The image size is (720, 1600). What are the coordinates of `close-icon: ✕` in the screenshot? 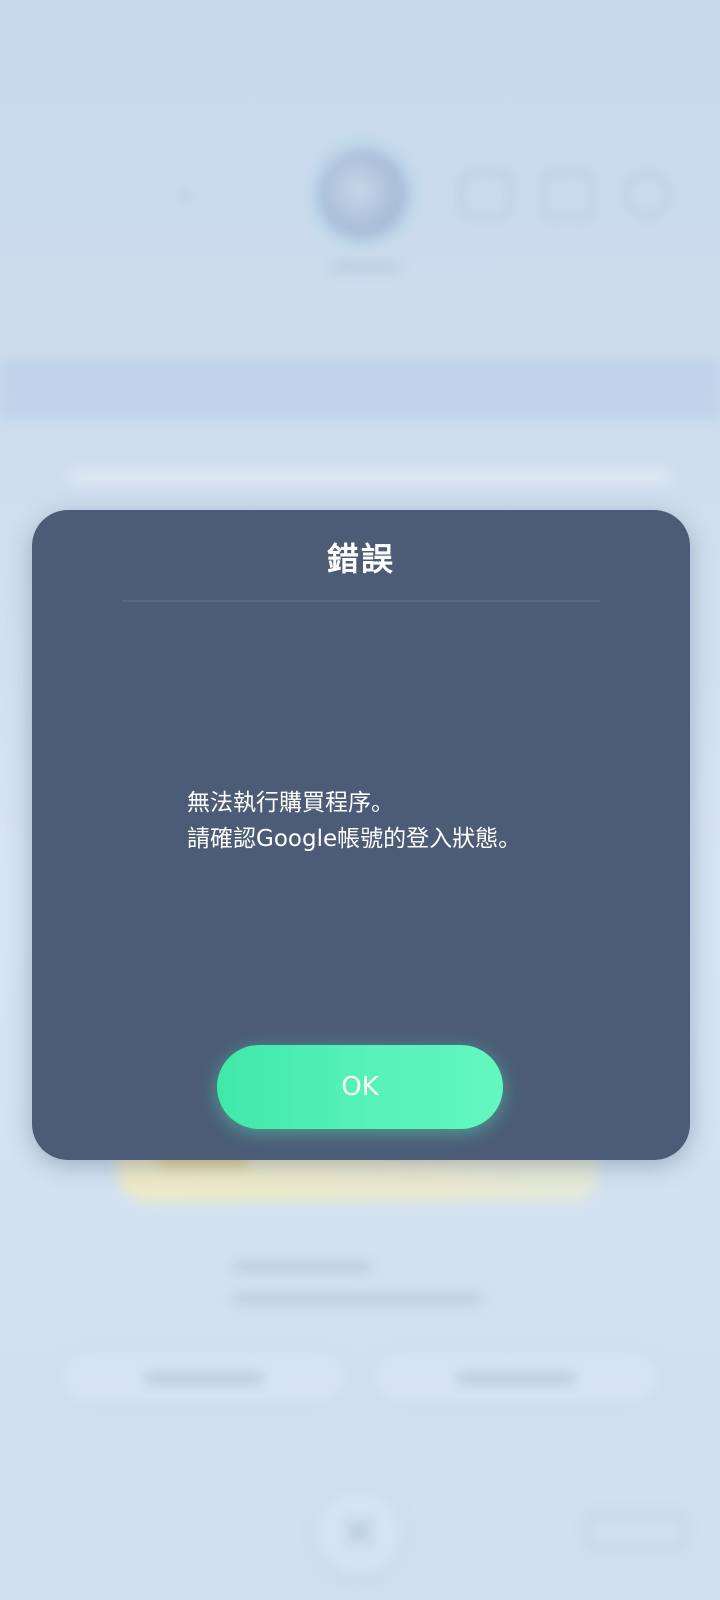 It's located at (359, 1533).